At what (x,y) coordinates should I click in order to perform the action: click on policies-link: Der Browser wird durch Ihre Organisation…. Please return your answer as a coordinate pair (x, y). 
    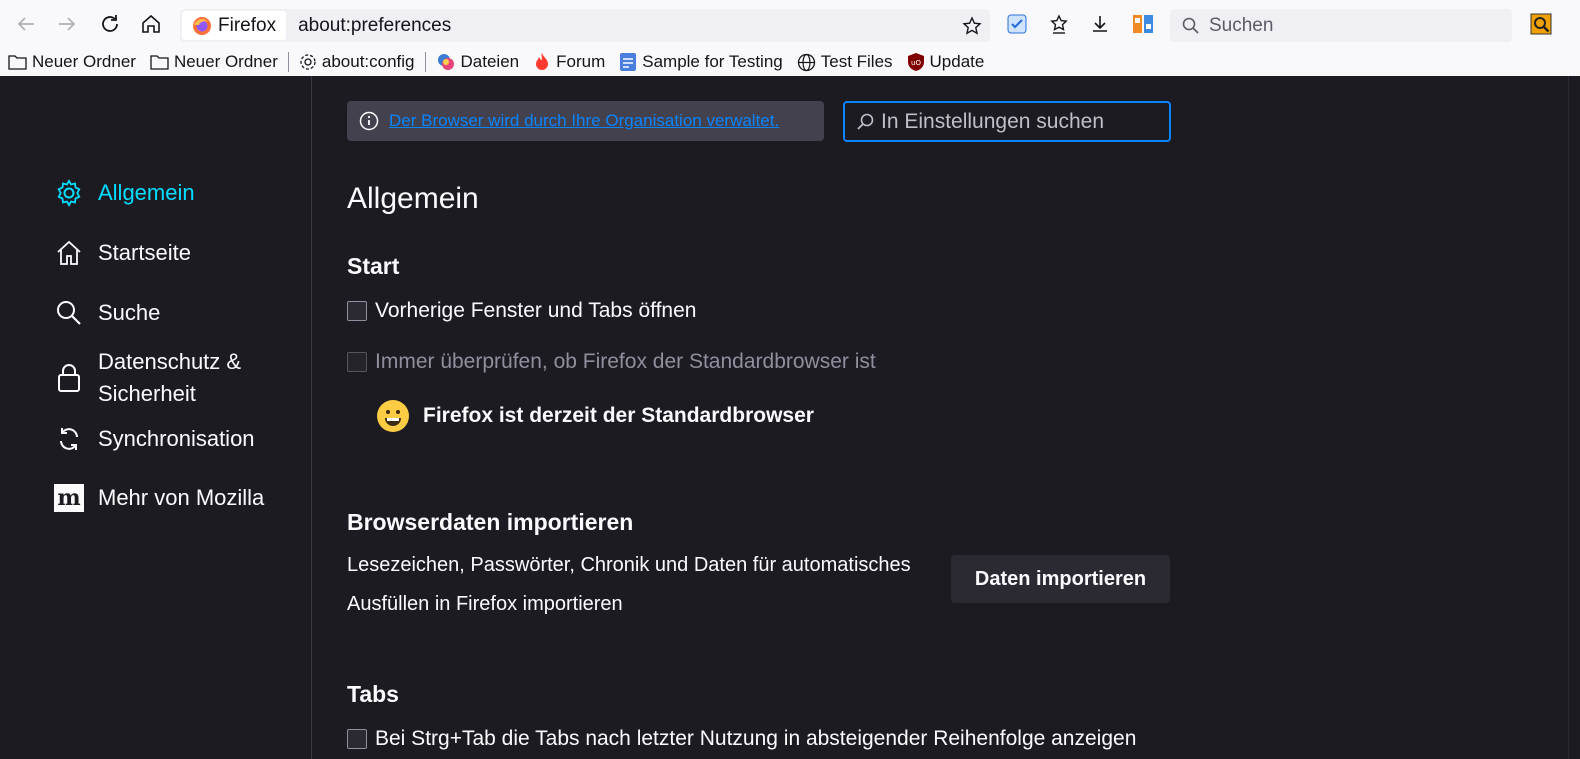
    Looking at the image, I should click on (584, 121).